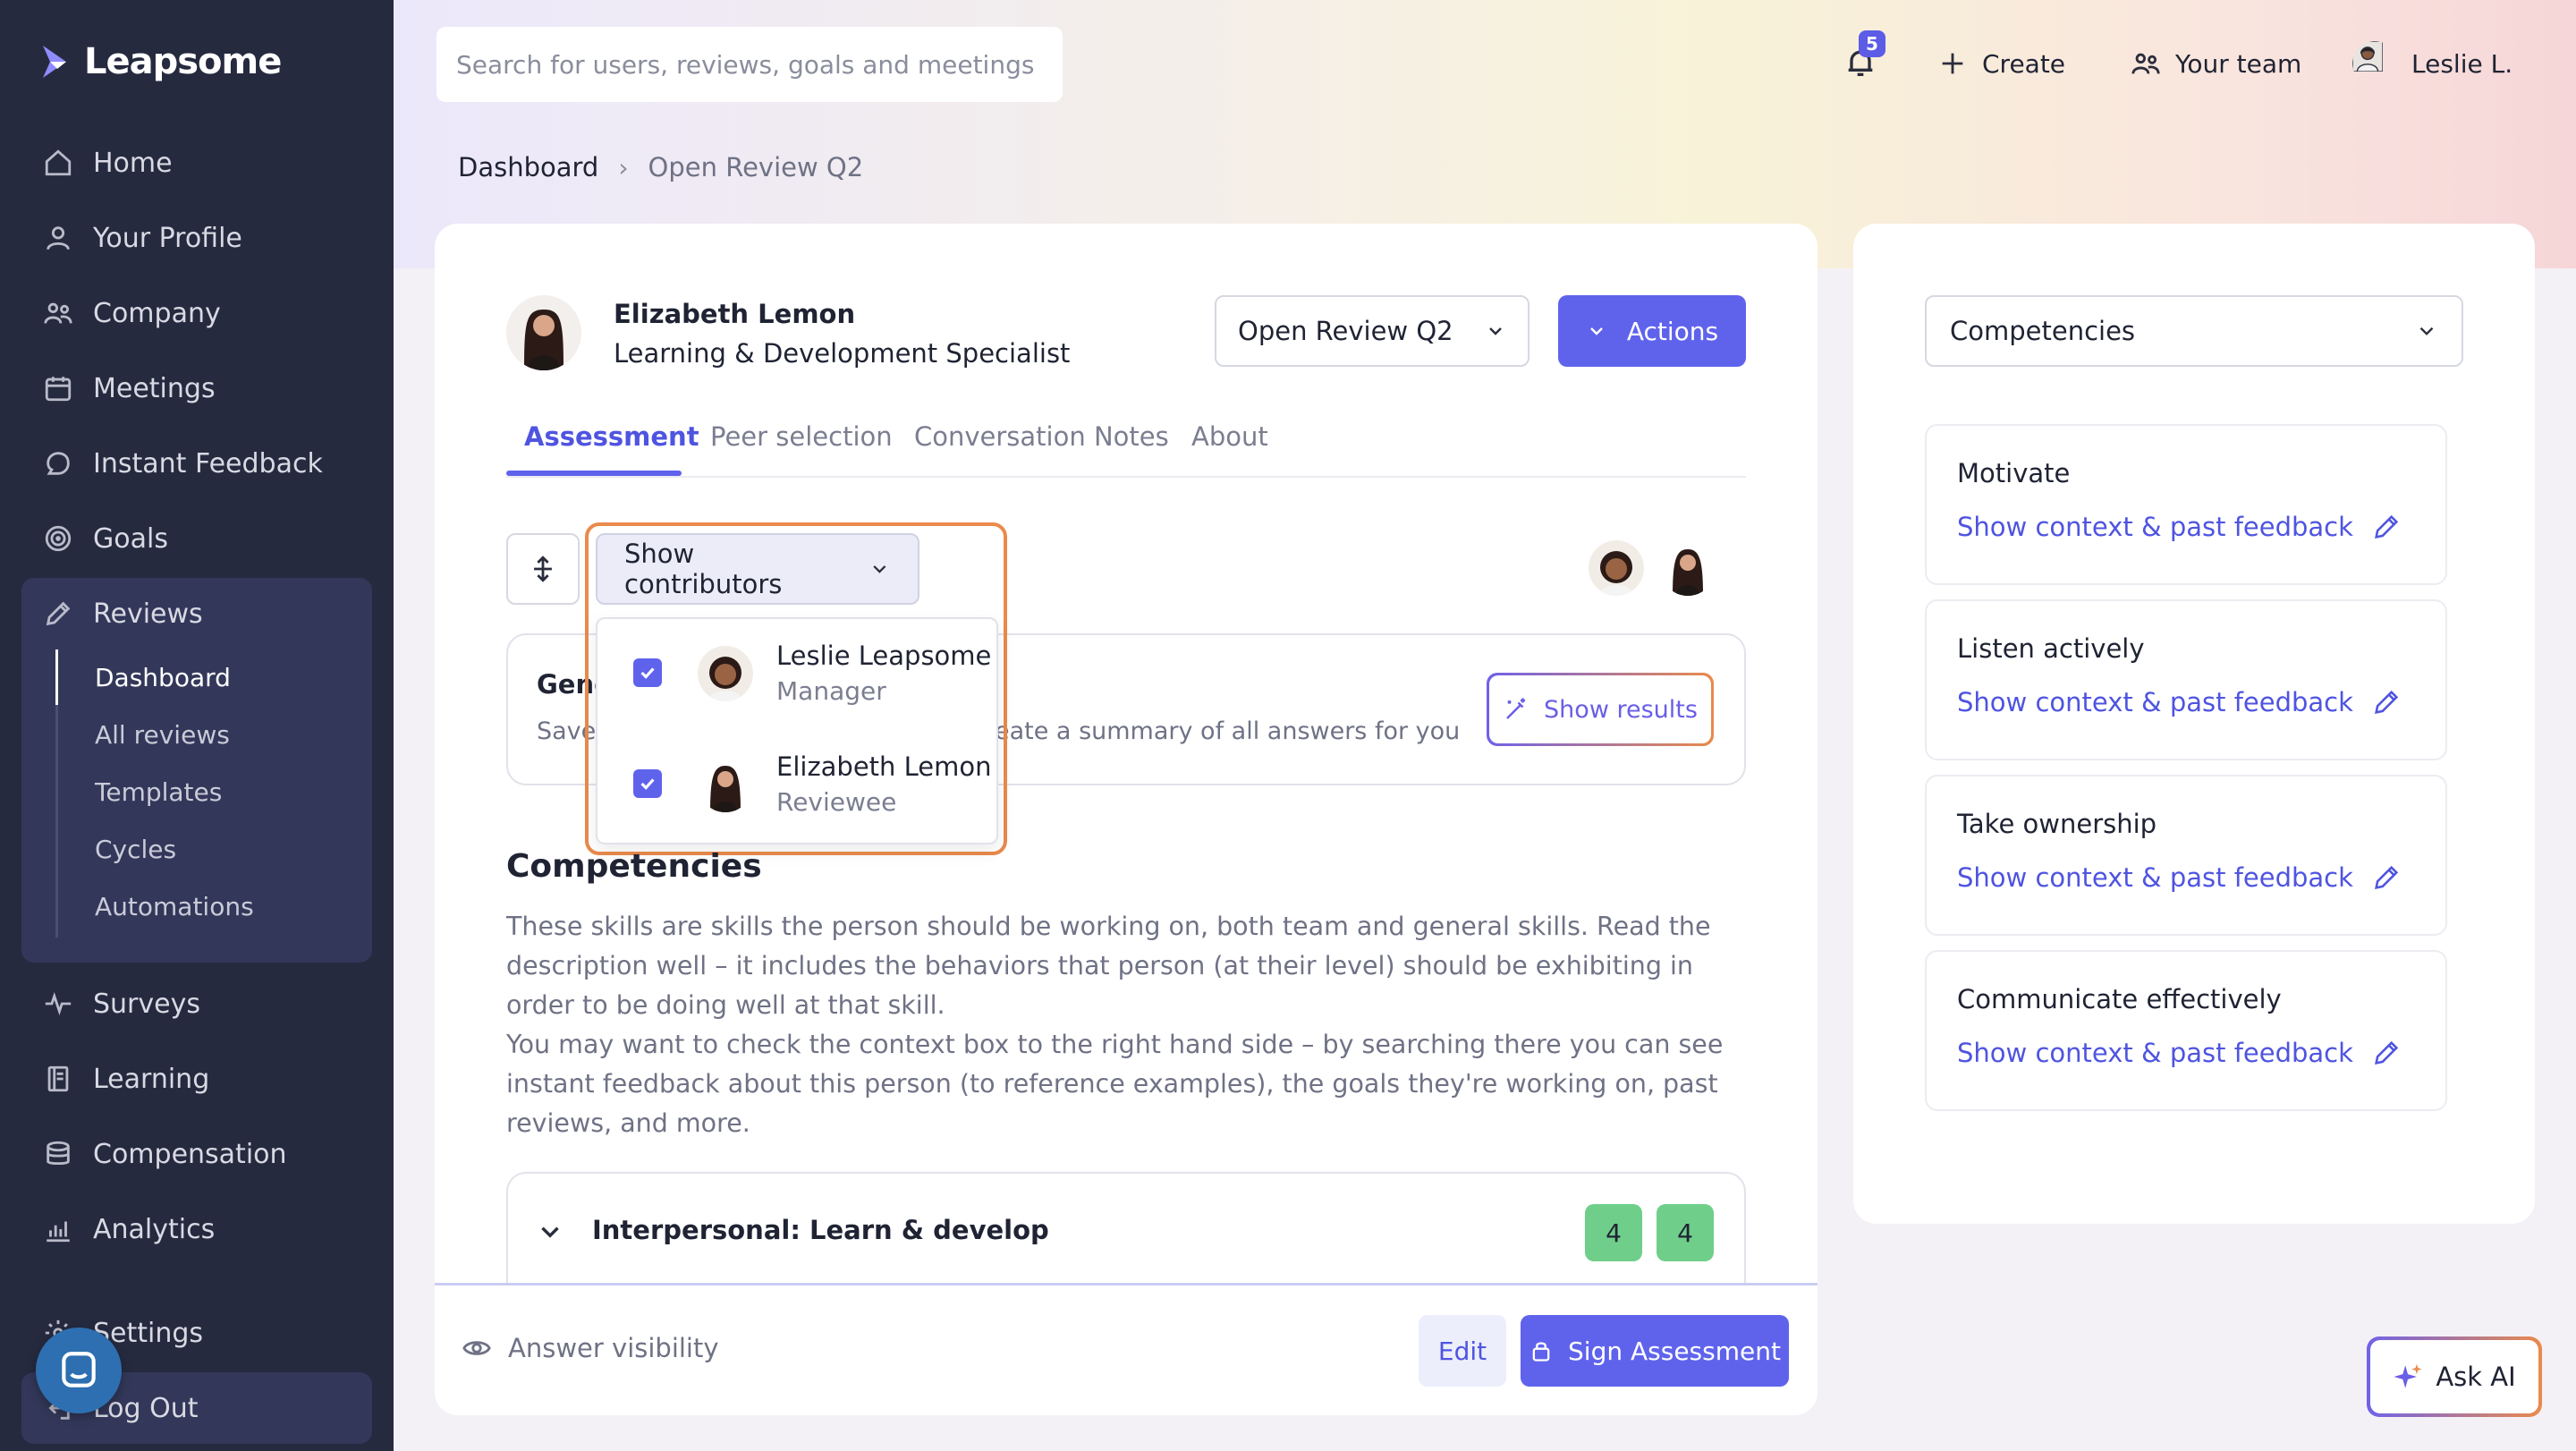 This screenshot has width=2576, height=1451. I want to click on ask-ai-button: Ask AI, so click(2454, 1376).